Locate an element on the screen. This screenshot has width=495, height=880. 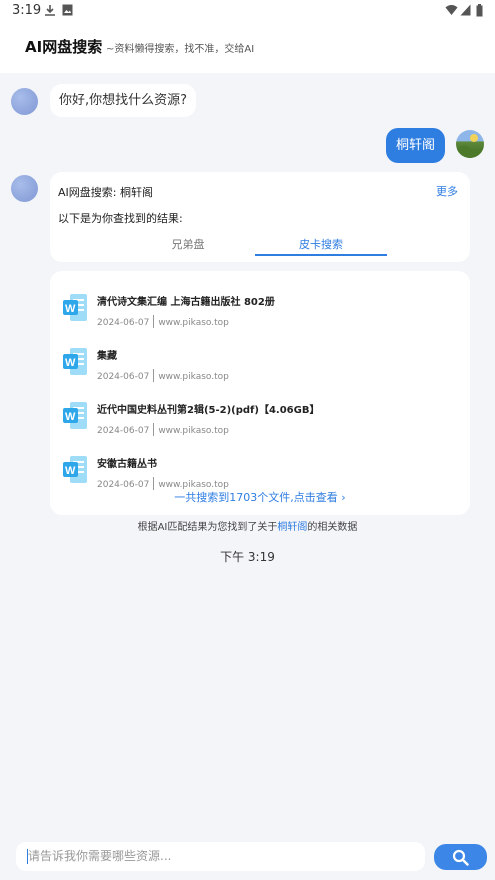
battery-icon is located at coordinates (479, 10).